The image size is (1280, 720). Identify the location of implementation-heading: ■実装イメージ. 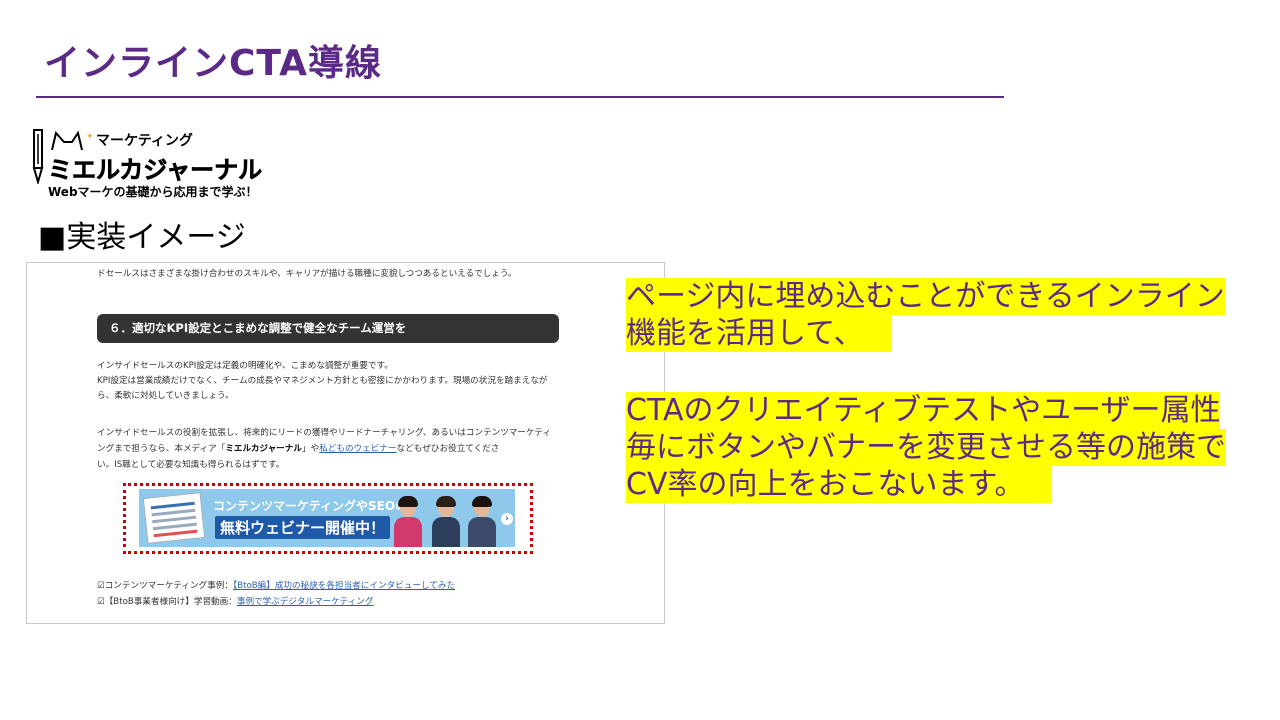
(142, 237).